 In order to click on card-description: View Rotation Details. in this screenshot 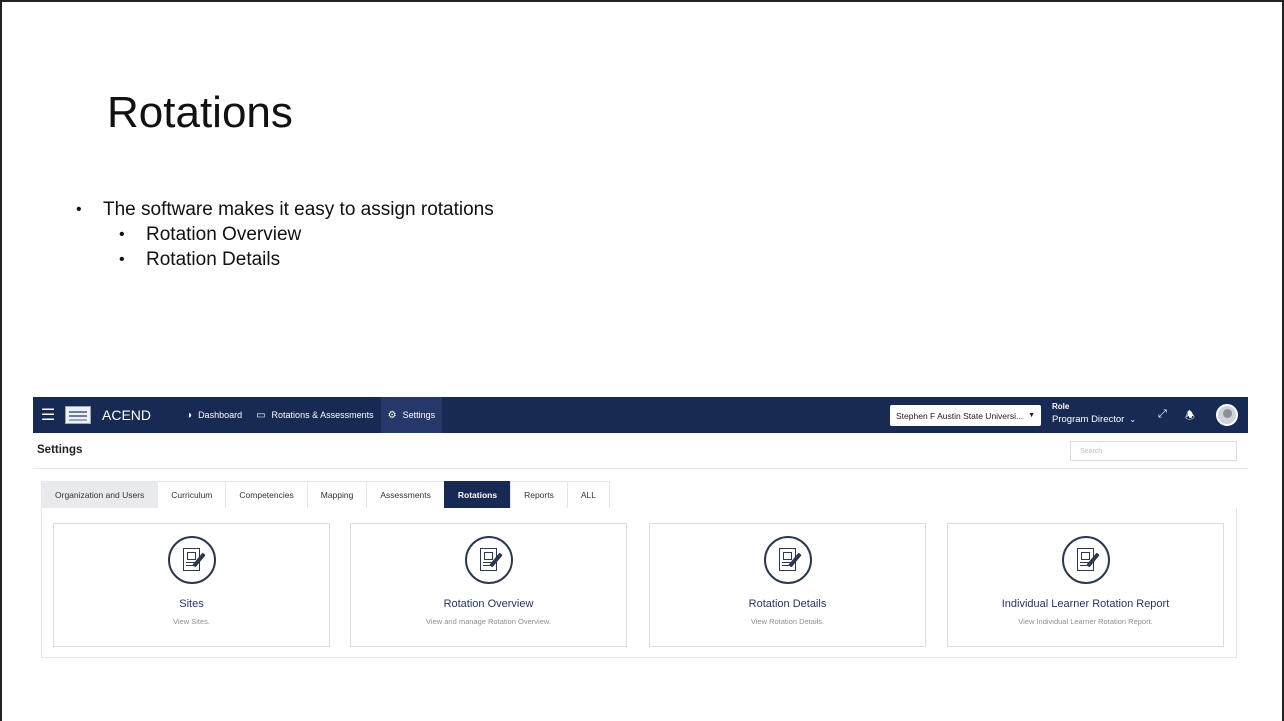, I will do `click(787, 621)`.